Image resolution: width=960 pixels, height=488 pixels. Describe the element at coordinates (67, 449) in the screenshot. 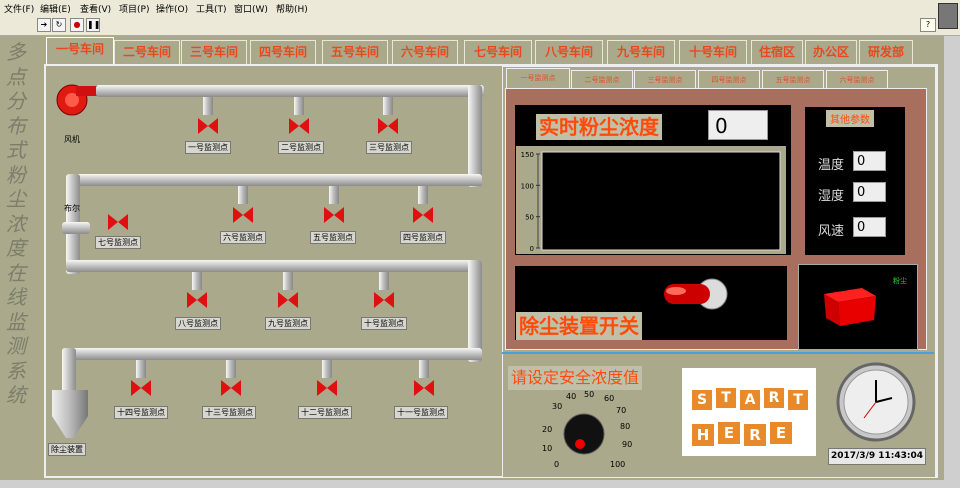

I see `dust-device-label: 除尘装置` at that location.